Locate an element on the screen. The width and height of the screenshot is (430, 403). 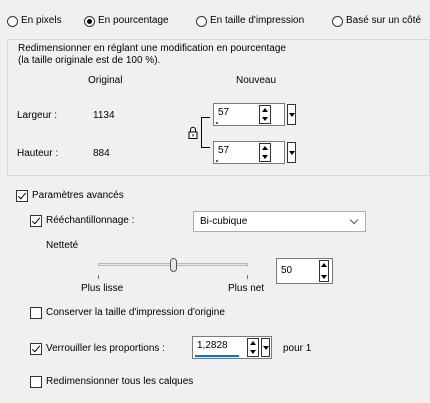
resize-all-layers-checkbox is located at coordinates (36, 382).